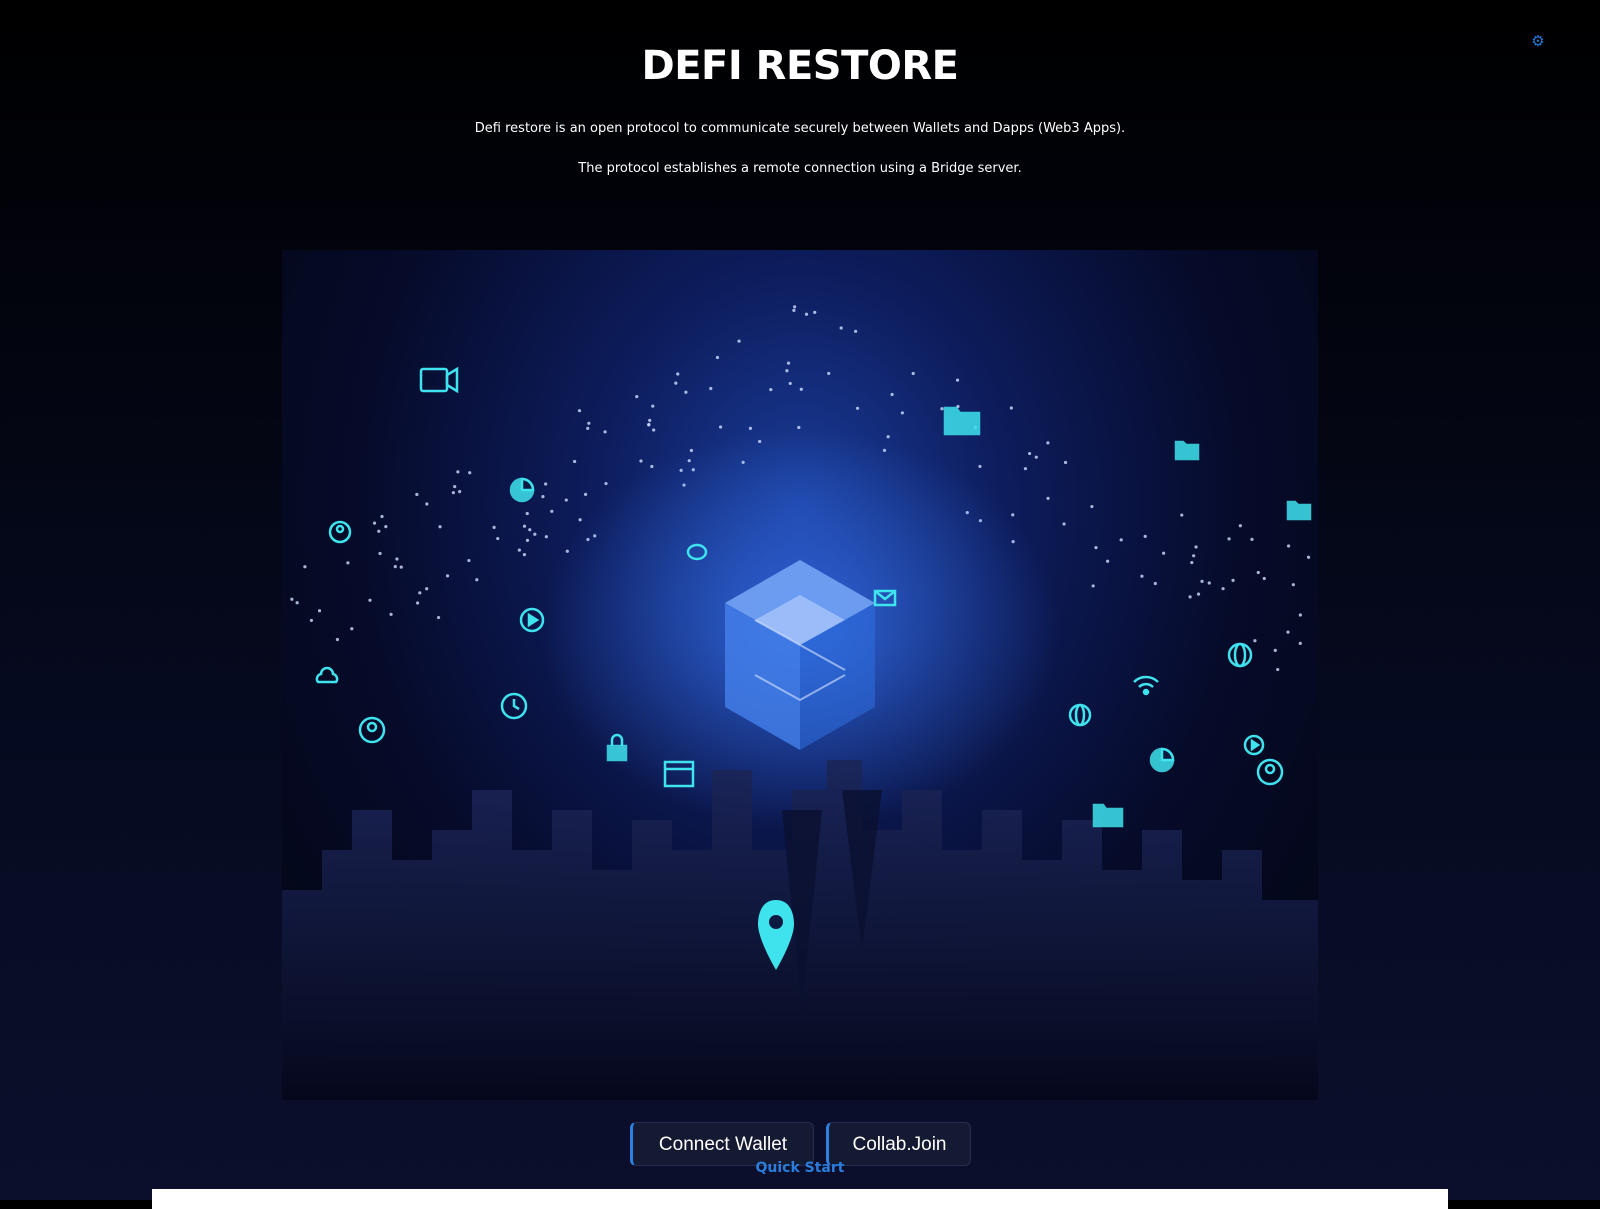 The height and width of the screenshot is (1209, 1600). I want to click on globe-icon, so click(1080, 715).